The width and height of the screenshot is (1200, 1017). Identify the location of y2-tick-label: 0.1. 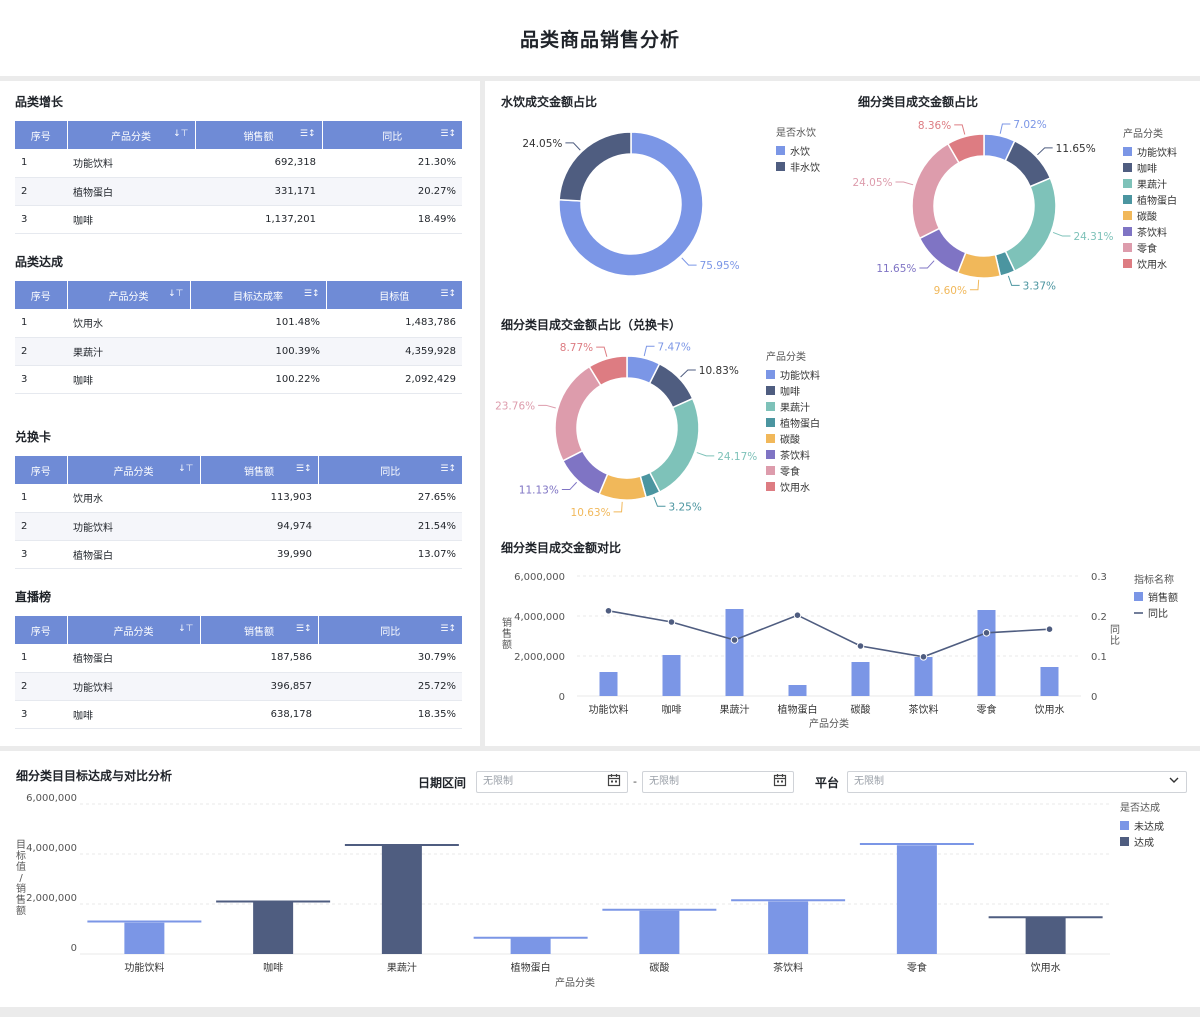
(1099, 657).